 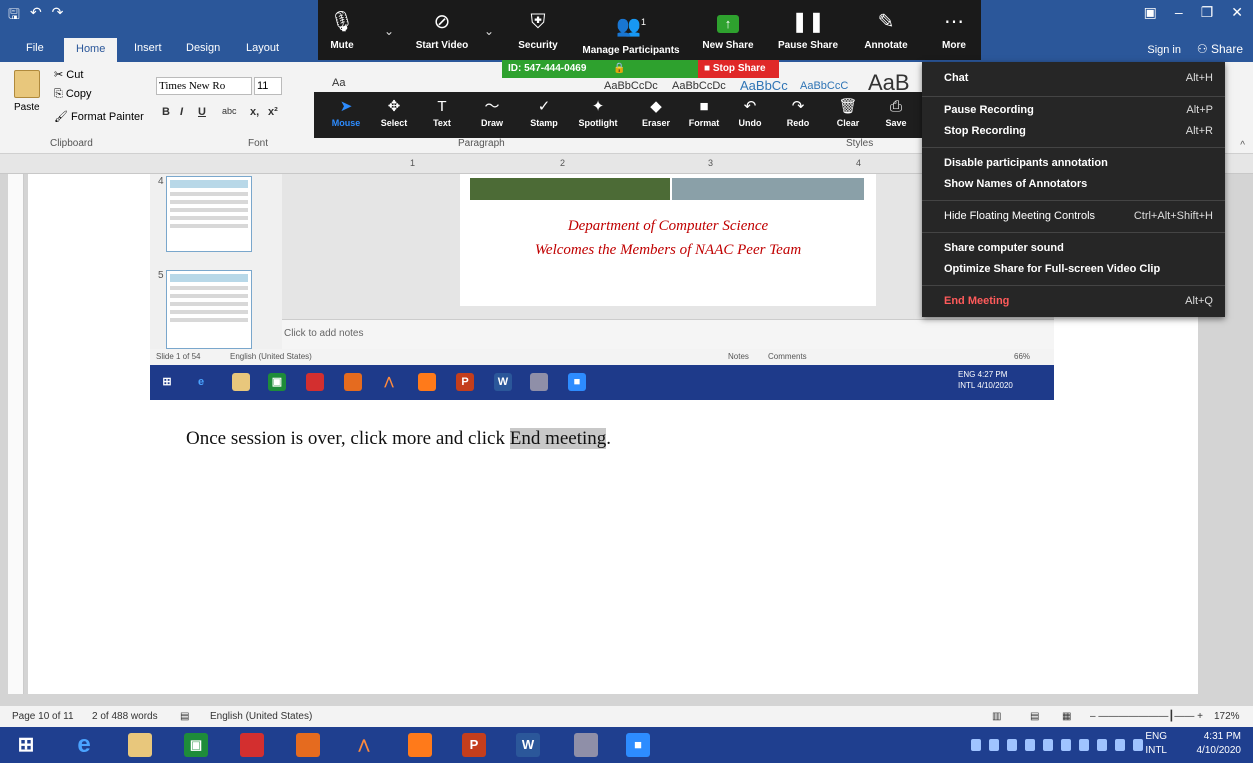 What do you see at coordinates (598, 115) in the screenshot?
I see `annot-spotlight-button: ✦ Spotlight` at bounding box center [598, 115].